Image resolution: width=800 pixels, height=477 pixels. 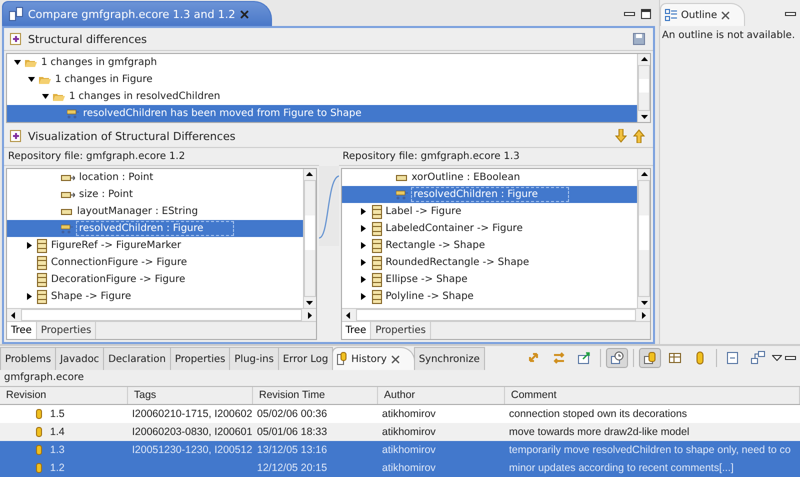 What do you see at coordinates (137, 358) in the screenshot?
I see `view-tab: Declaration` at bounding box center [137, 358].